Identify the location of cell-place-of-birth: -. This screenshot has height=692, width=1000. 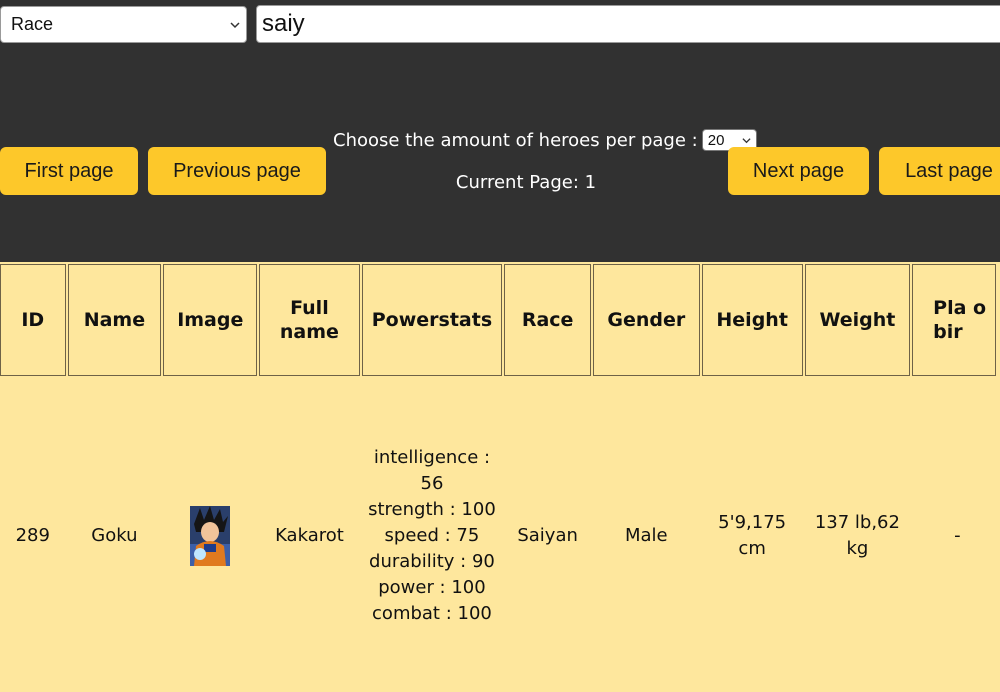
(957, 535).